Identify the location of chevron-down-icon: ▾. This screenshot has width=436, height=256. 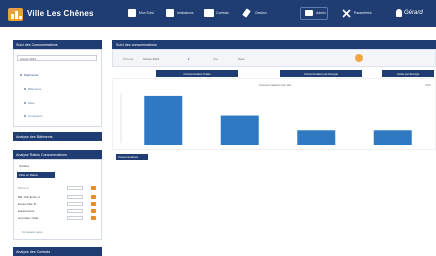
(189, 59).